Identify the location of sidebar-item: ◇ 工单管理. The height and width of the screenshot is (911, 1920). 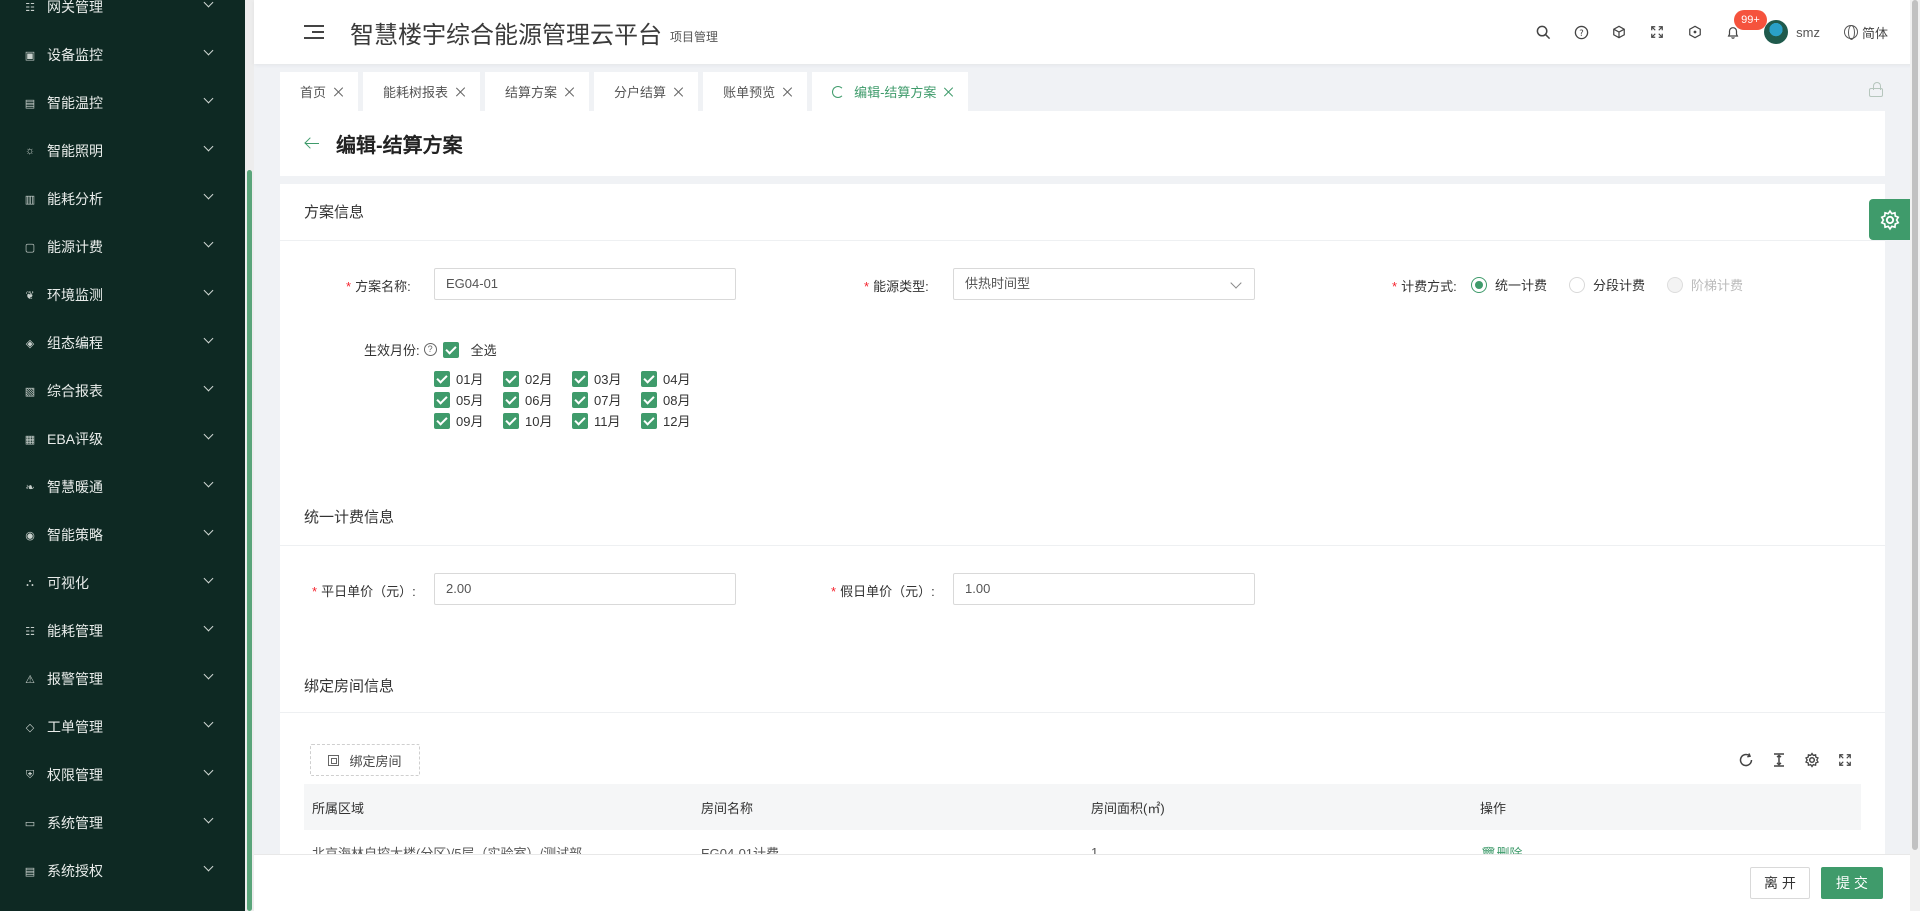
(122, 727).